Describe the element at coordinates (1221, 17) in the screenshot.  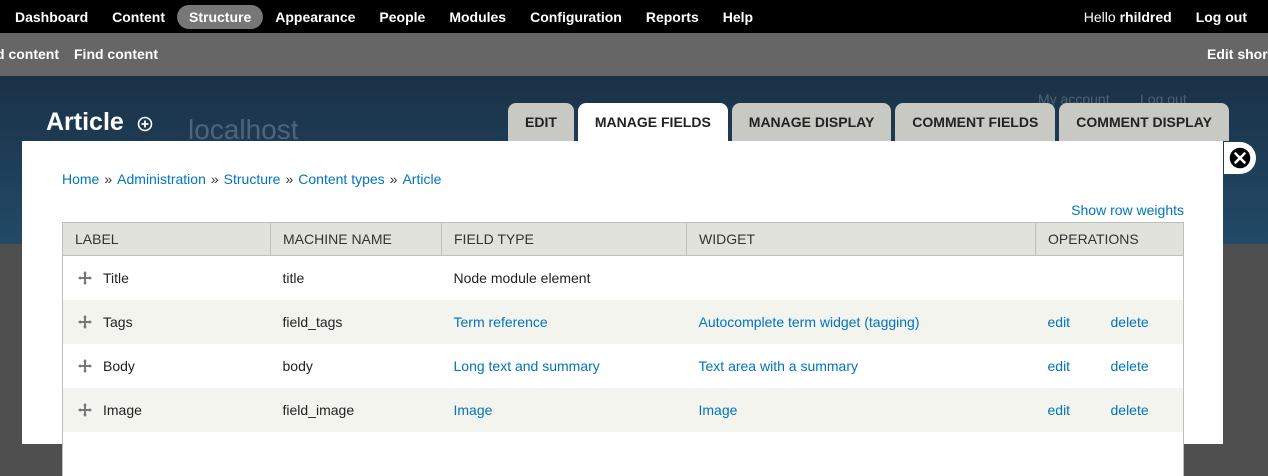
I see `logout-link: Log out` at that location.